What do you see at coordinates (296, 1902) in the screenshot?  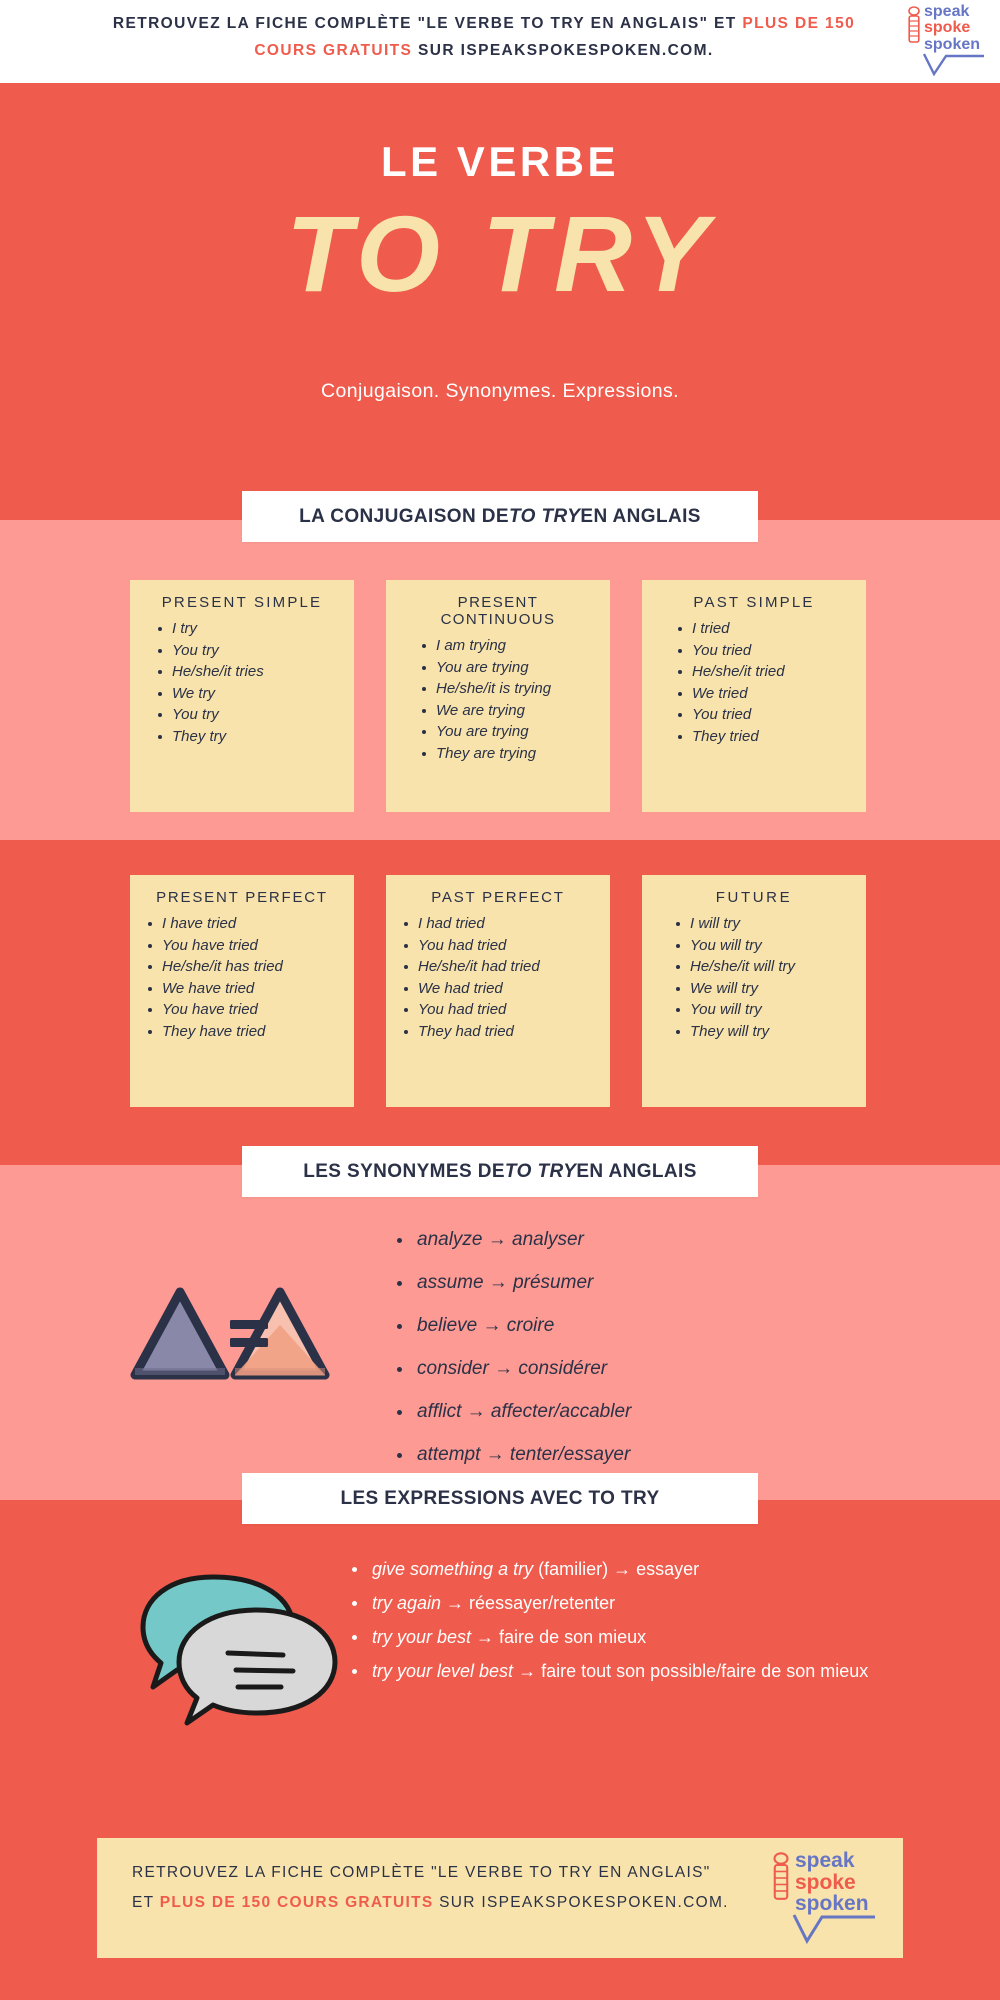 I see `footer-highlight: PLUS DE 150 COURS GRATUITS` at bounding box center [296, 1902].